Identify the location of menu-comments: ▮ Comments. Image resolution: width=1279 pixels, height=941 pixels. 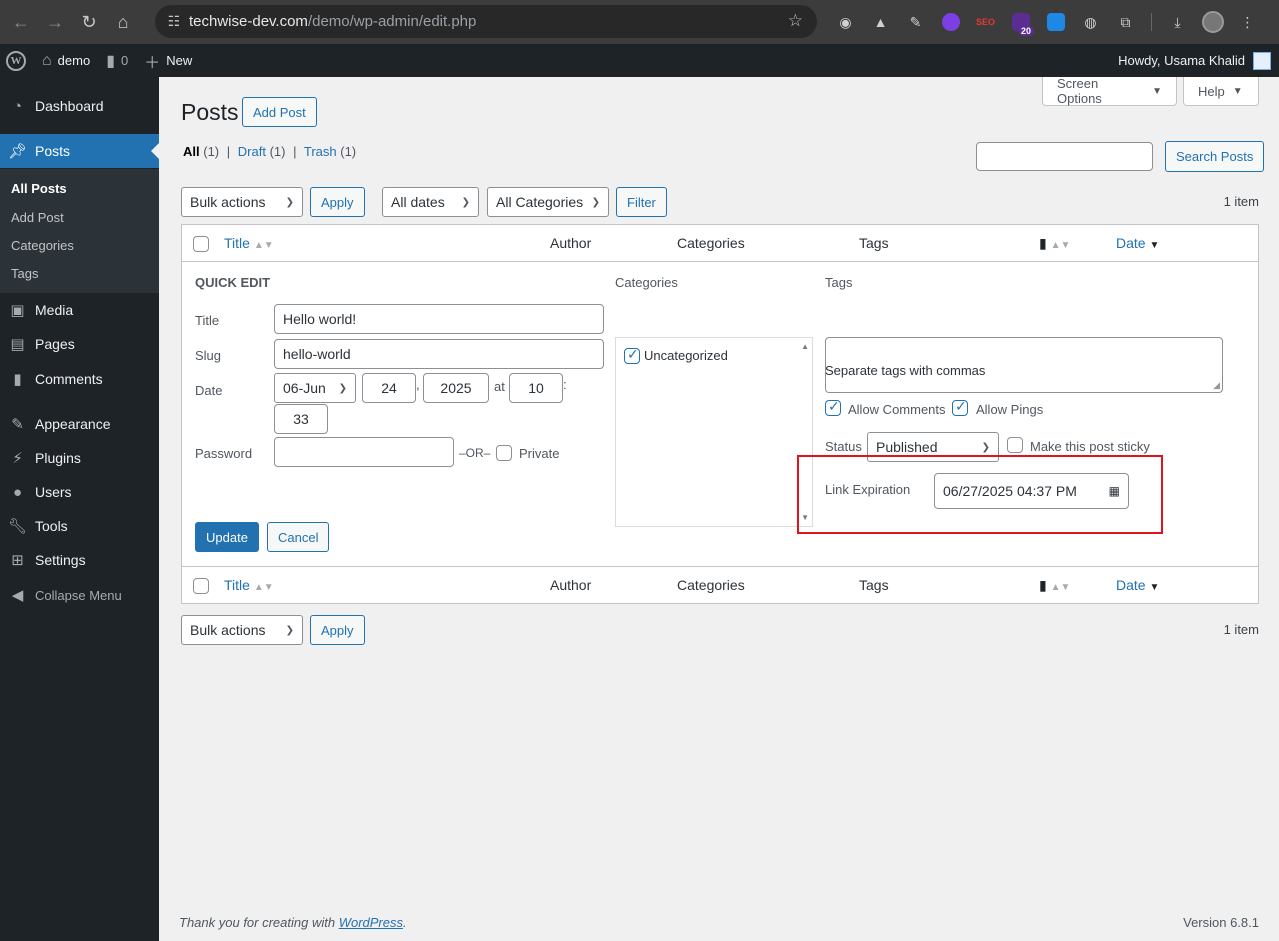
(79, 379).